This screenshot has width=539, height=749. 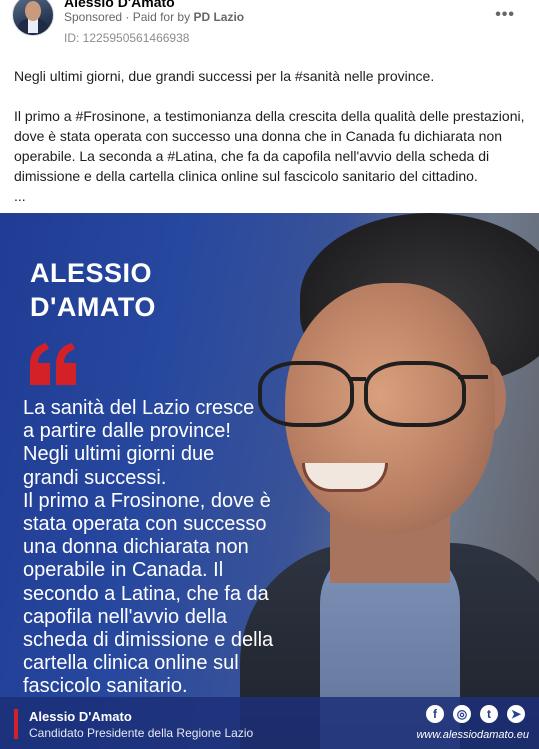 What do you see at coordinates (148, 640) in the screenshot?
I see `quote-line: scheda di dimissione e della` at bounding box center [148, 640].